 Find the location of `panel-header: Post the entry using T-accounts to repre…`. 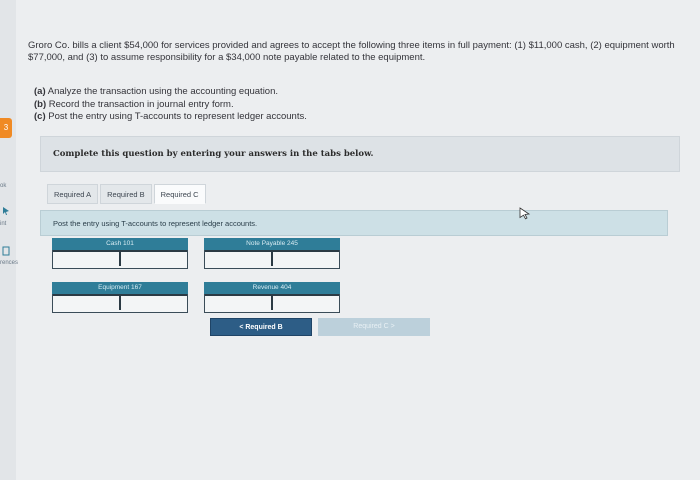

panel-header: Post the entry using T-accounts to repre… is located at coordinates (354, 223).